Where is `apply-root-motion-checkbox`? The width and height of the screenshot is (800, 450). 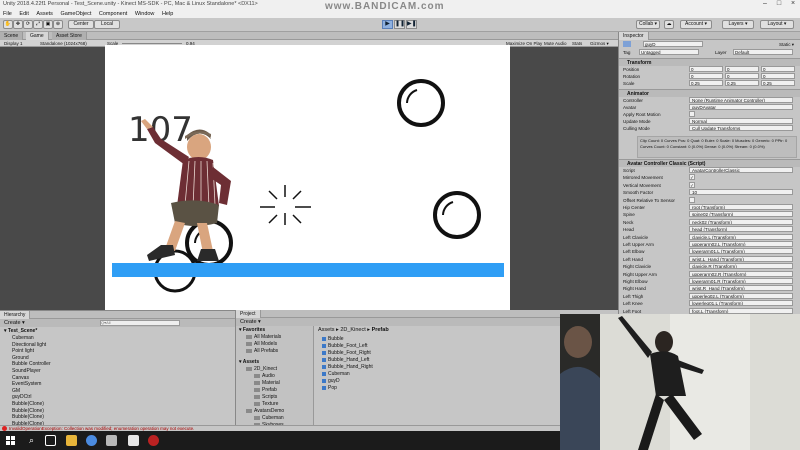
apply-root-motion-checkbox is located at coordinates (692, 114).